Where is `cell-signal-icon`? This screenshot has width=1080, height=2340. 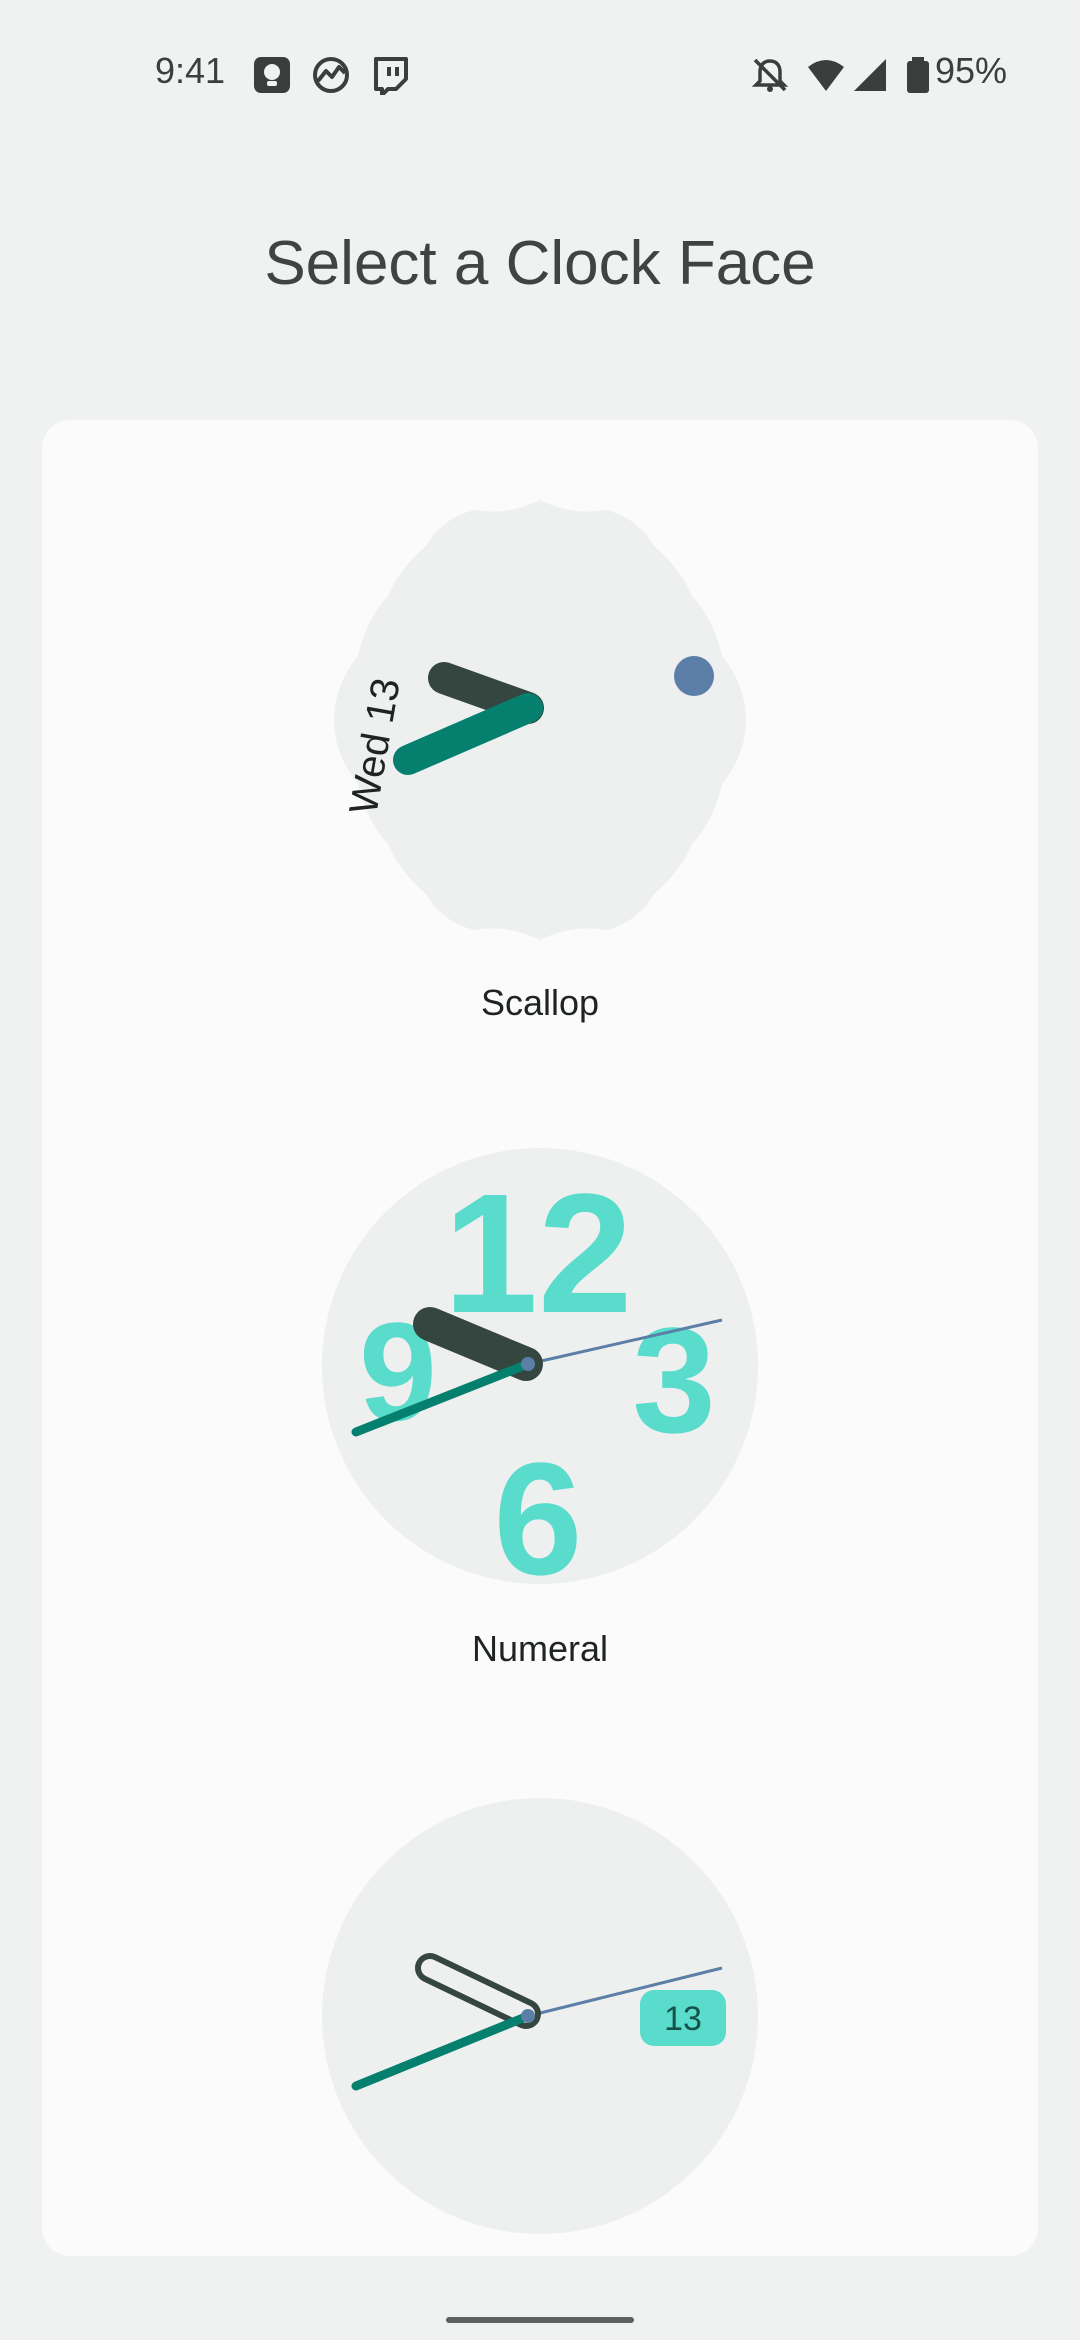 cell-signal-icon is located at coordinates (870, 75).